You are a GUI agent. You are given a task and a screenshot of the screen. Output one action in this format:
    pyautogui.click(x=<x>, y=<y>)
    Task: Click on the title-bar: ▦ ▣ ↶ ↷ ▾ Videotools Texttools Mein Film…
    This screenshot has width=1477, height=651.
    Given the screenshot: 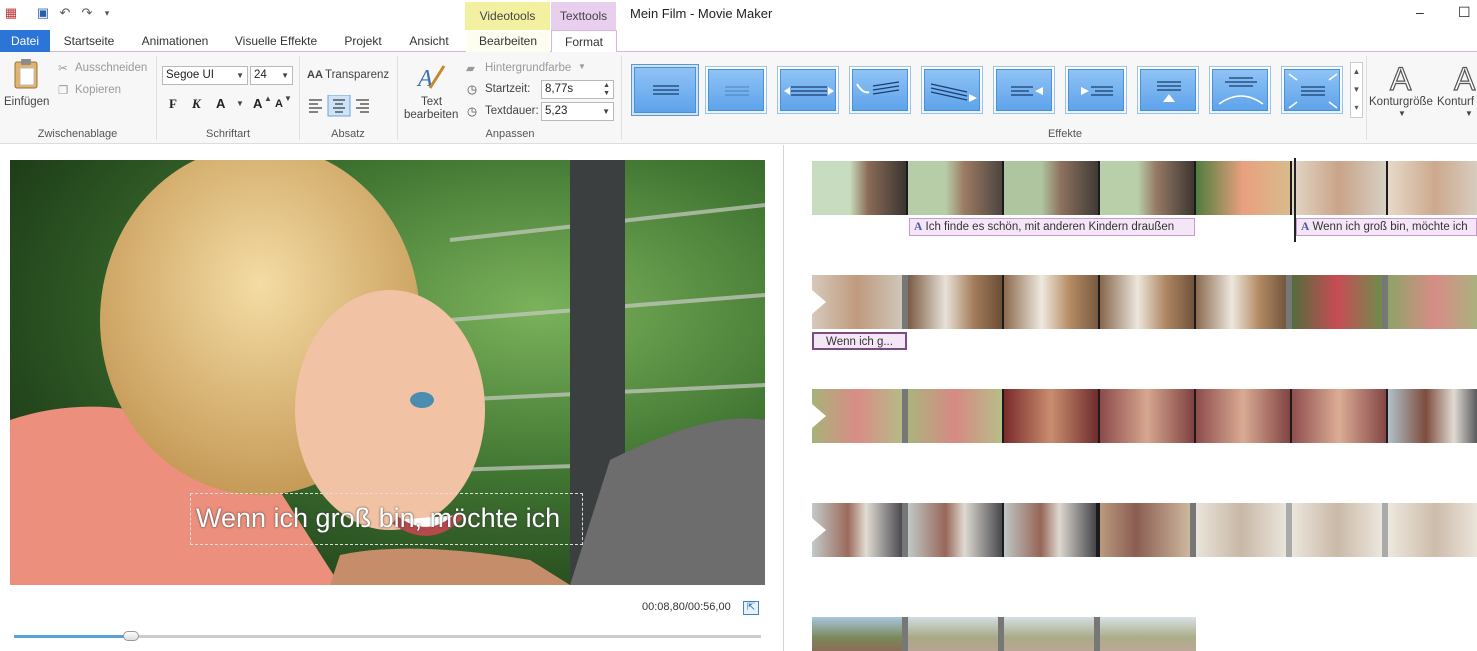 What is the action you would take?
    pyautogui.click(x=738, y=15)
    